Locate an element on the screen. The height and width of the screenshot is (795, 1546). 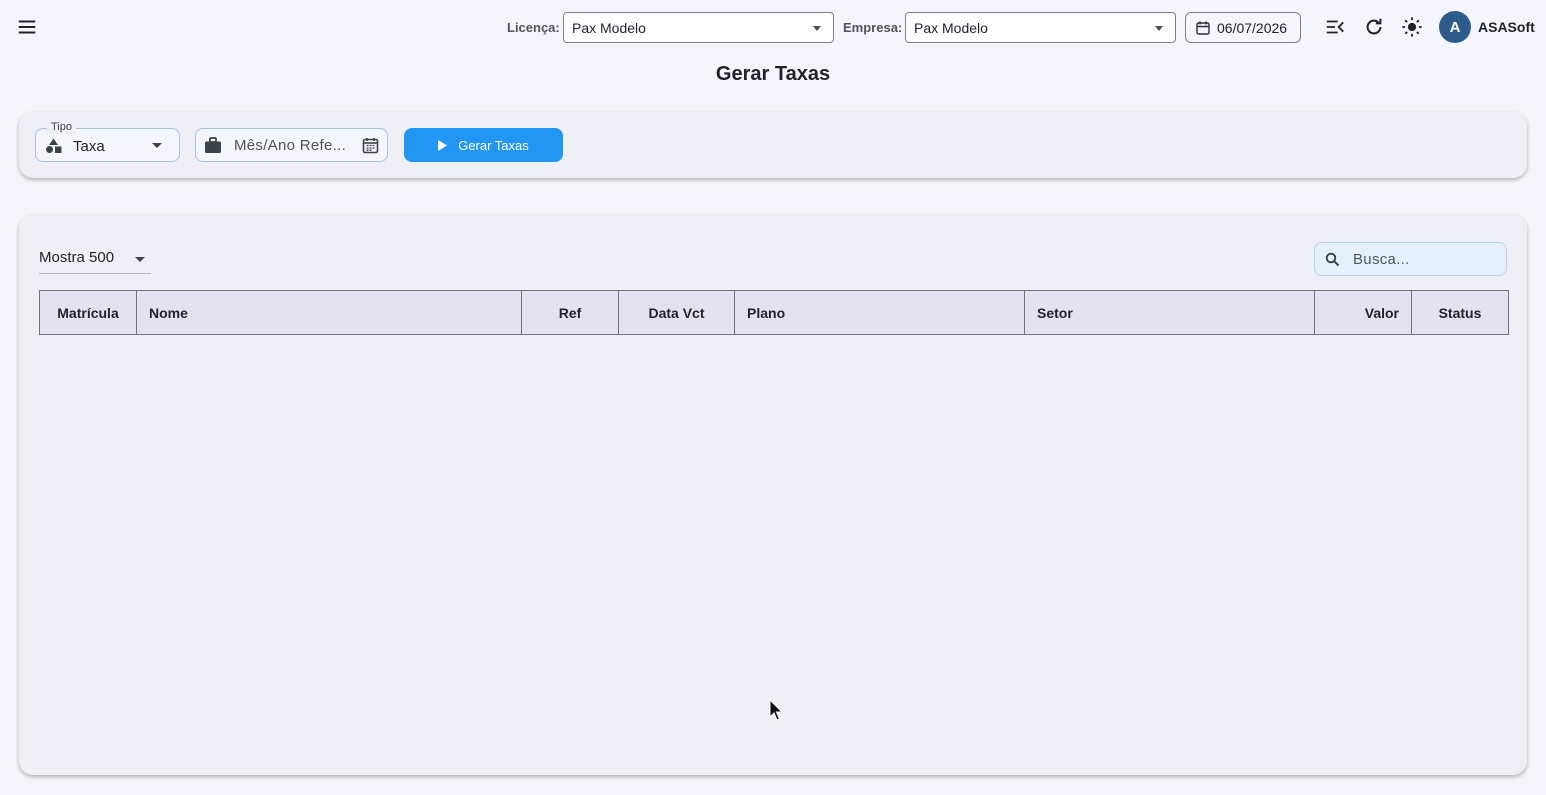
collapse-menu-icon is located at coordinates (1335, 27).